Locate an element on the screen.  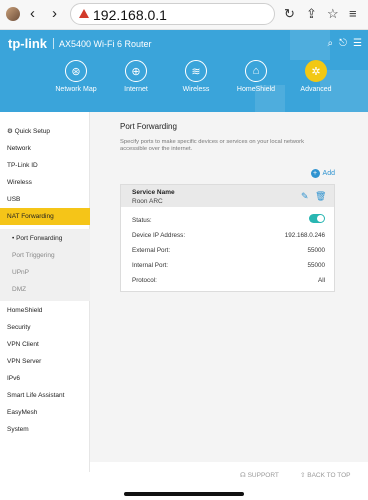
protocol-label: Protocol: is located at coordinates (144, 280).